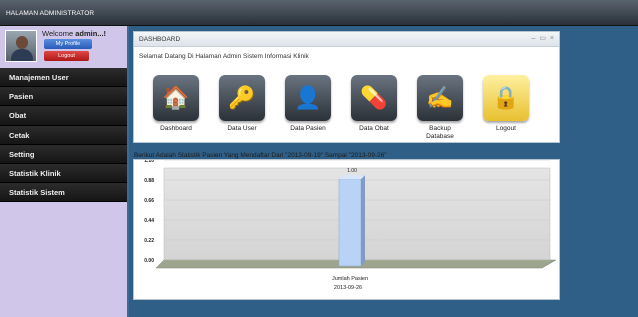 The image size is (638, 317). I want to click on sidebar-item-obat: Obat, so click(64, 116).